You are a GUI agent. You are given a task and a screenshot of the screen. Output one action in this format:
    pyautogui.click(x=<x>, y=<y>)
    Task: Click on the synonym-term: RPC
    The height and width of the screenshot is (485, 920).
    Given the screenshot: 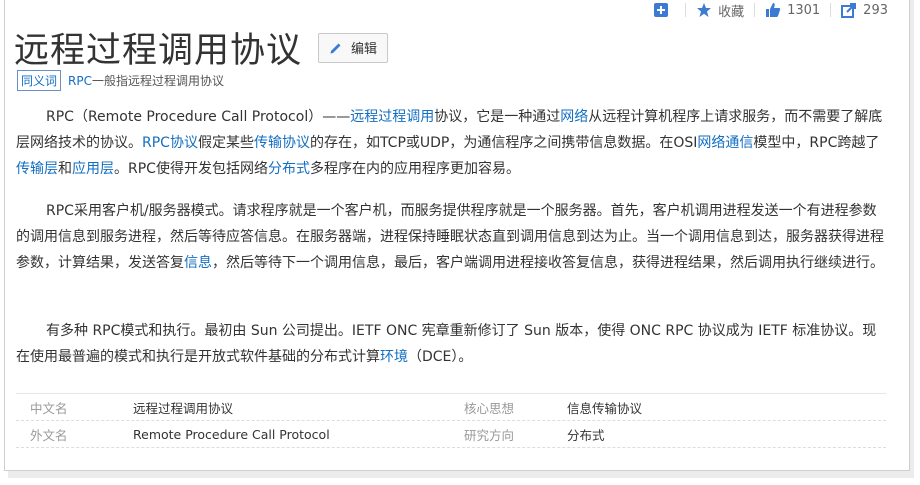 What is the action you would take?
    pyautogui.click(x=80, y=81)
    